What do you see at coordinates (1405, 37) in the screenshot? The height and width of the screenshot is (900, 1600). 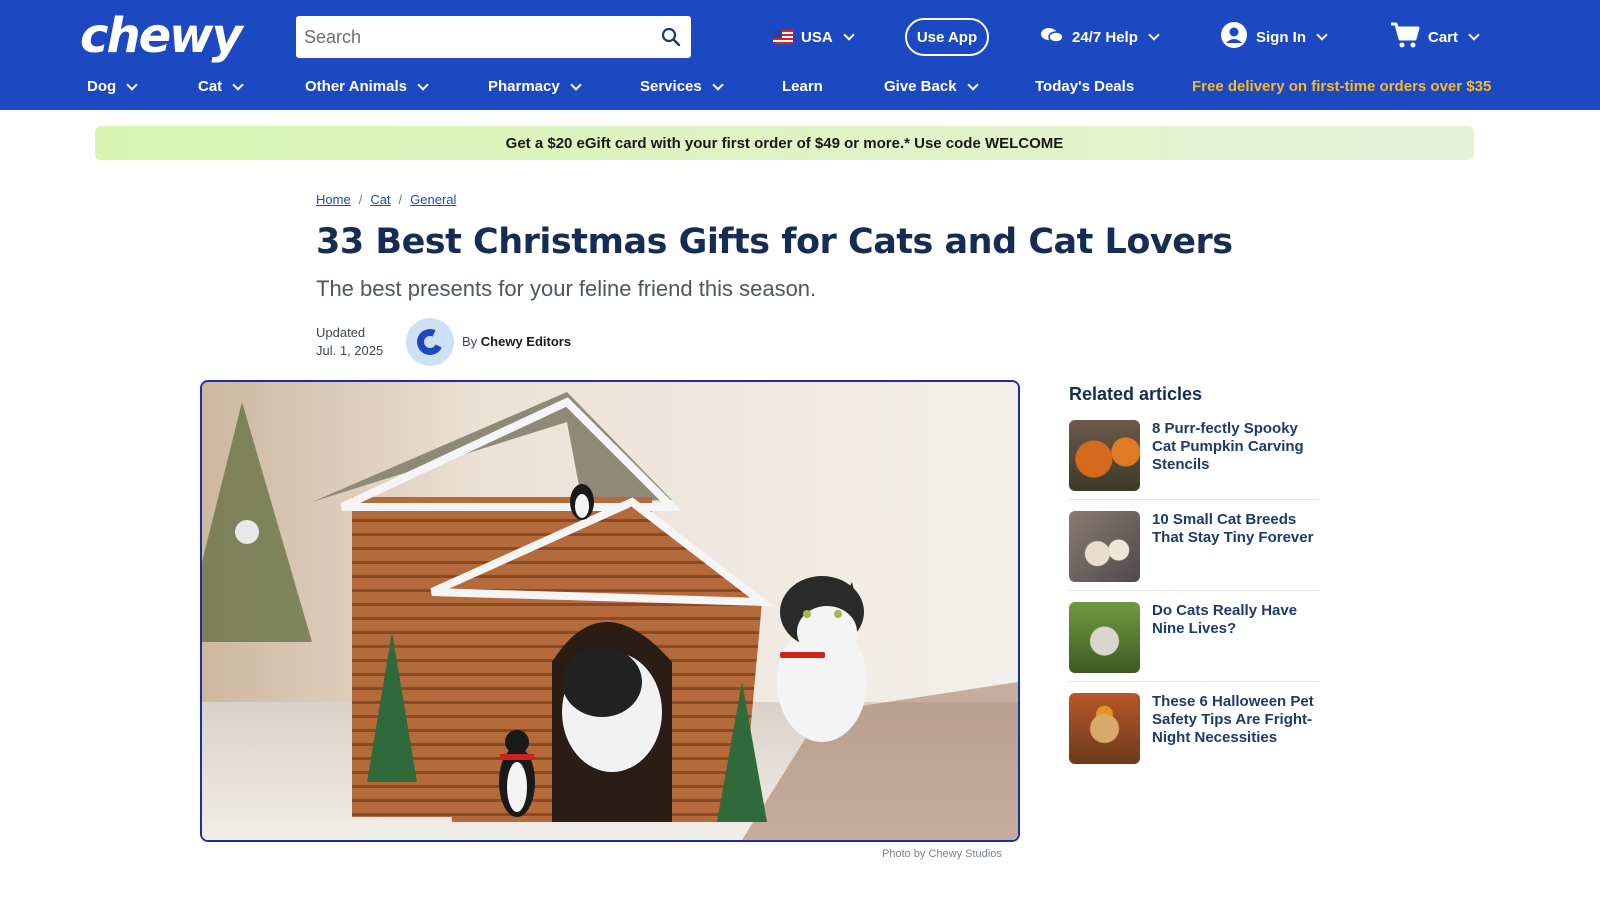 I see `cart-icon` at bounding box center [1405, 37].